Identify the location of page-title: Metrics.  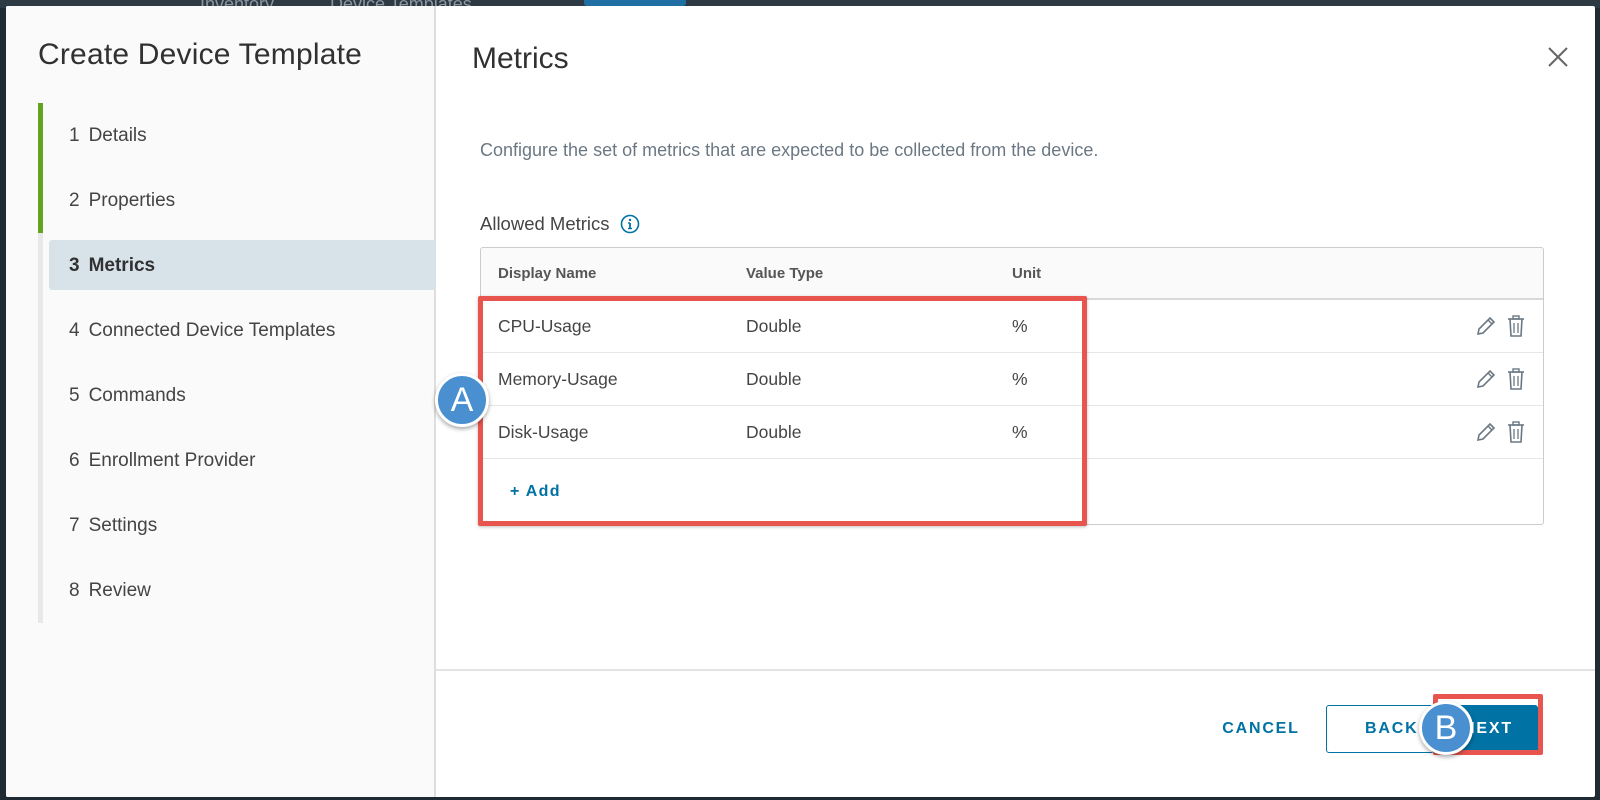
(520, 58).